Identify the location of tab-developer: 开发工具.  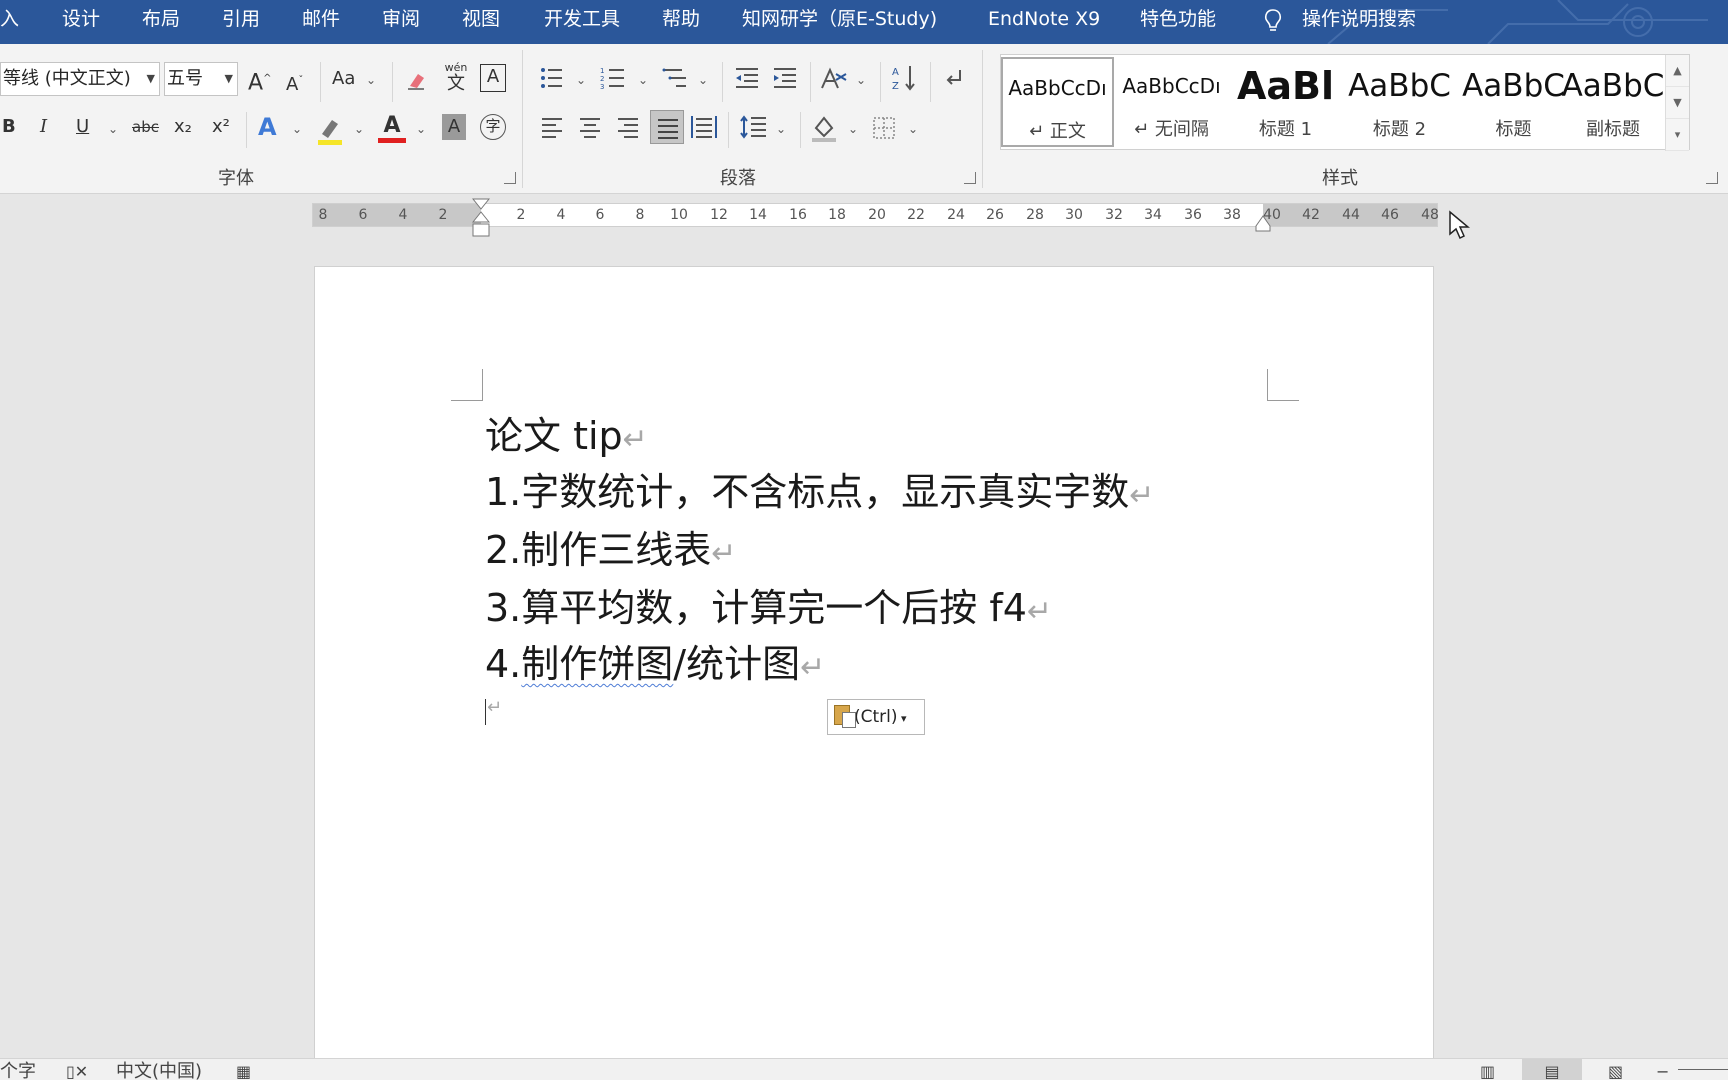
(582, 22).